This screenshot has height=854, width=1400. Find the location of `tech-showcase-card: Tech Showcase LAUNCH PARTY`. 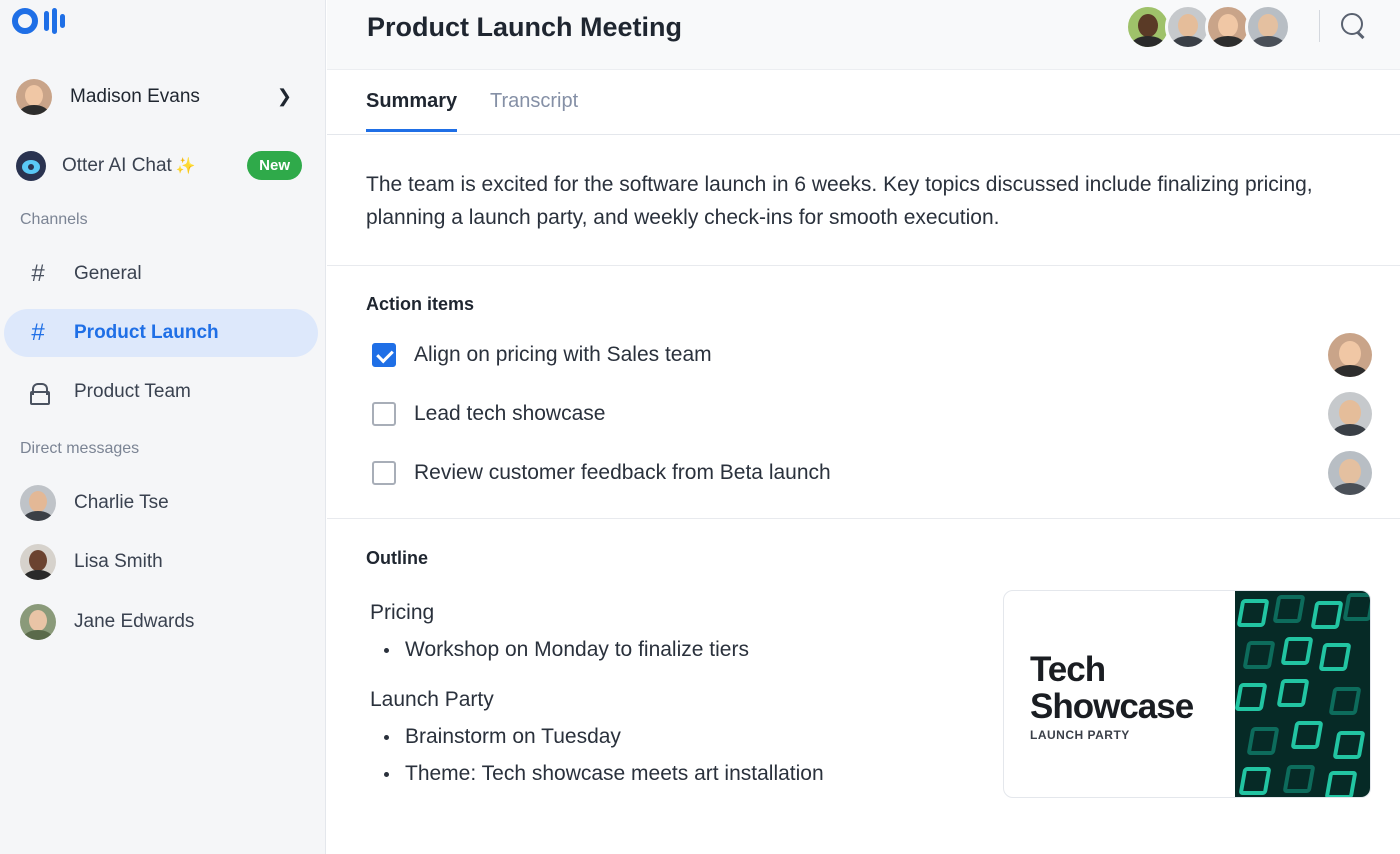

tech-showcase-card: Tech Showcase LAUNCH PARTY is located at coordinates (1187, 694).